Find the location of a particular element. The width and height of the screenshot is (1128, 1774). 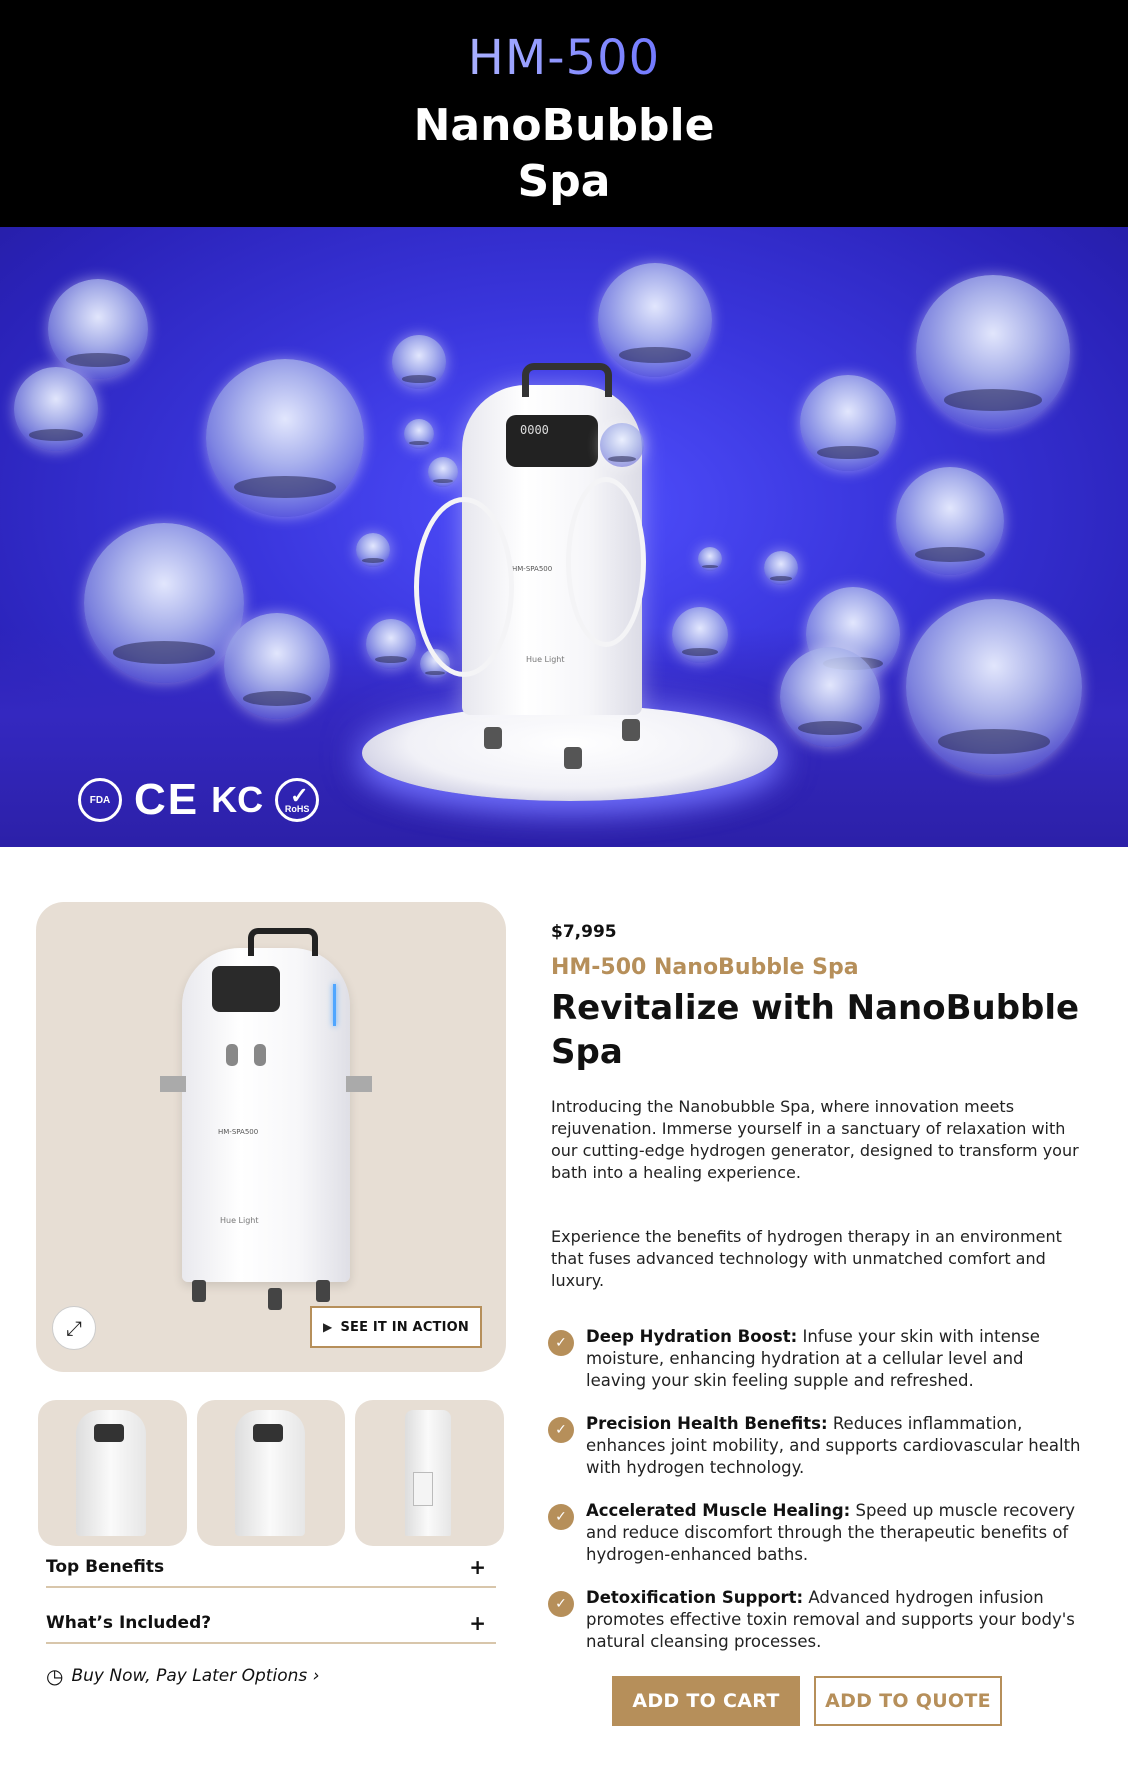

title-line-1: NanoBubble is located at coordinates (564, 125).